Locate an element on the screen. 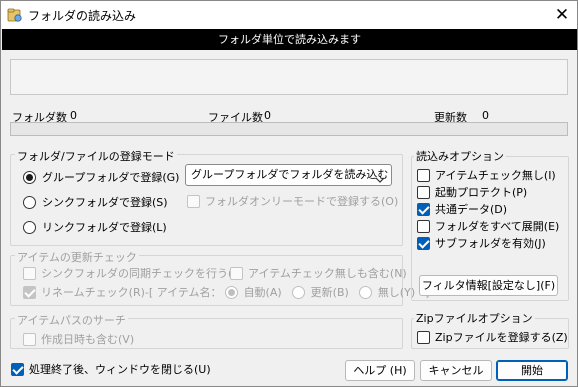  radio-update is located at coordinates (298, 292).